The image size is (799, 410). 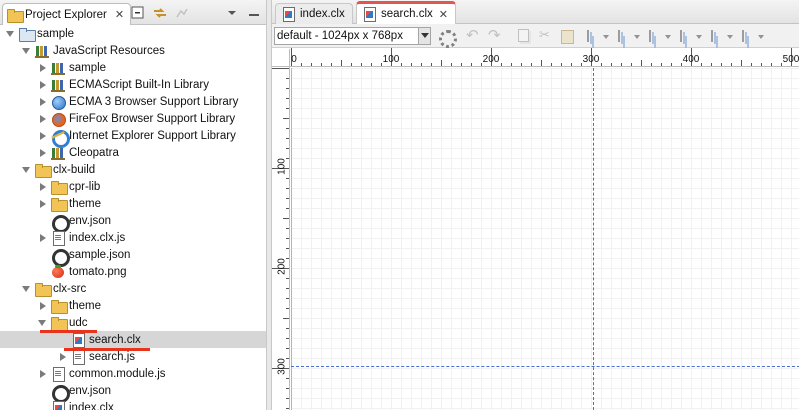 I want to click on search-clx-highlight-underline, so click(x=107, y=349).